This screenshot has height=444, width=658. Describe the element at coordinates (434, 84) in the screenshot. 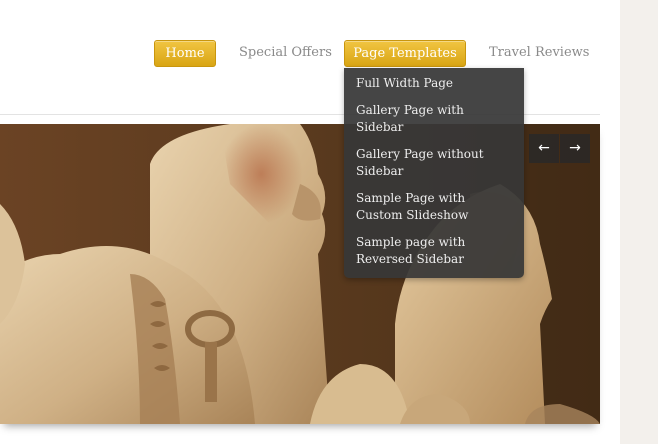

I see `dropdown-item-full-width-page: Full Width Page` at that location.